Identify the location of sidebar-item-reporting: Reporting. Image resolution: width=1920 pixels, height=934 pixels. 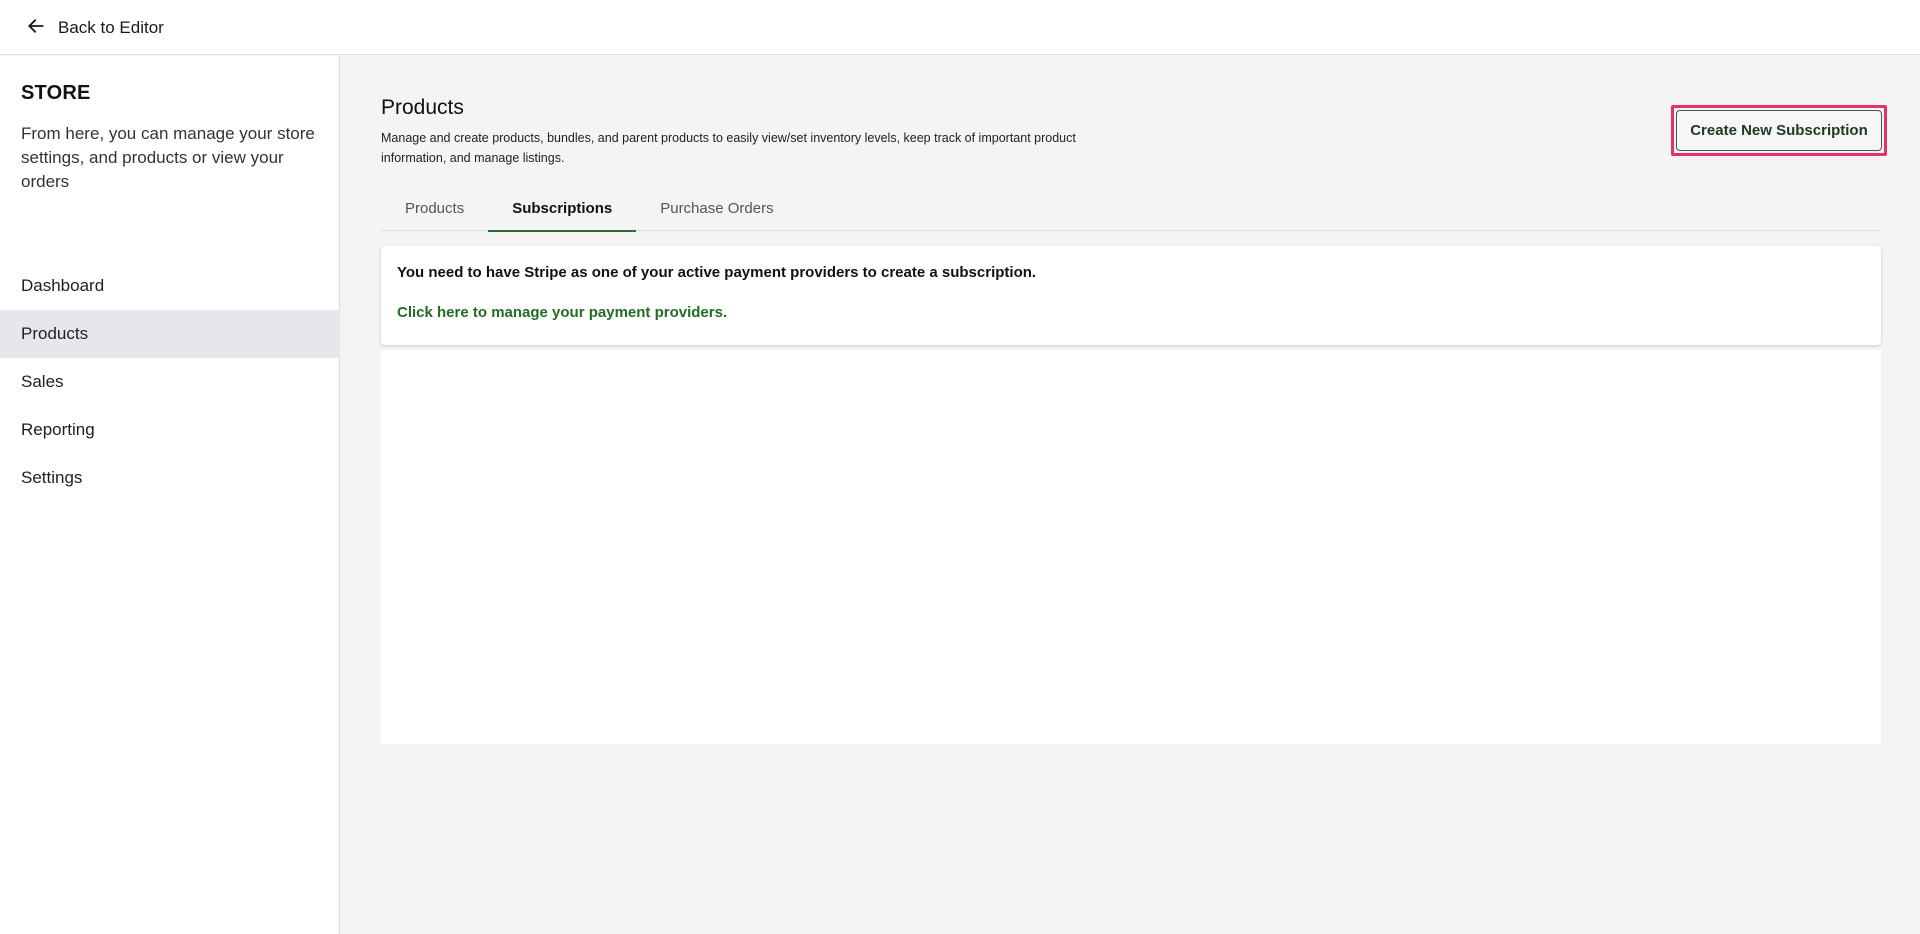
(170, 430).